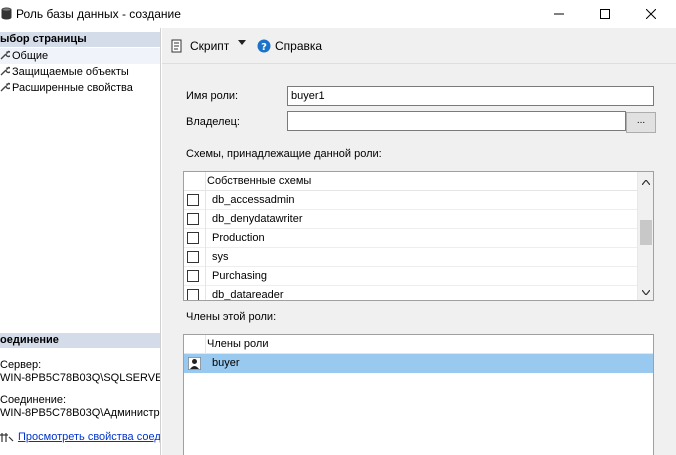 This screenshot has height=455, width=676. I want to click on minimize-icon, so click(559, 14).